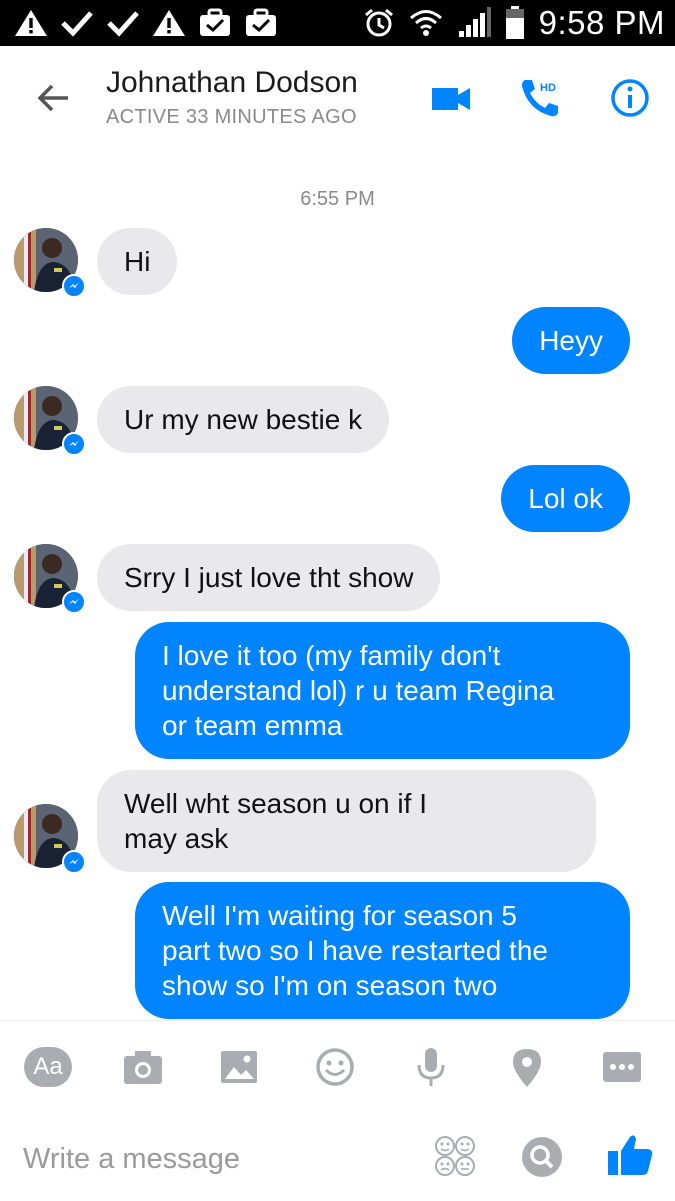  Describe the element at coordinates (346, 821) in the screenshot. I see `incoming-message: Well wht season u on if I may ask` at that location.